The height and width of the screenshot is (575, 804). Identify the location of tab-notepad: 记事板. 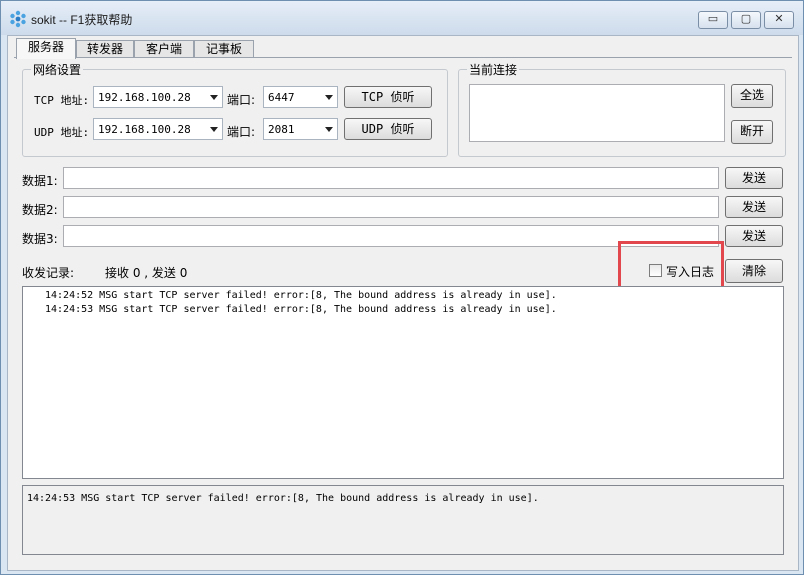
(224, 49).